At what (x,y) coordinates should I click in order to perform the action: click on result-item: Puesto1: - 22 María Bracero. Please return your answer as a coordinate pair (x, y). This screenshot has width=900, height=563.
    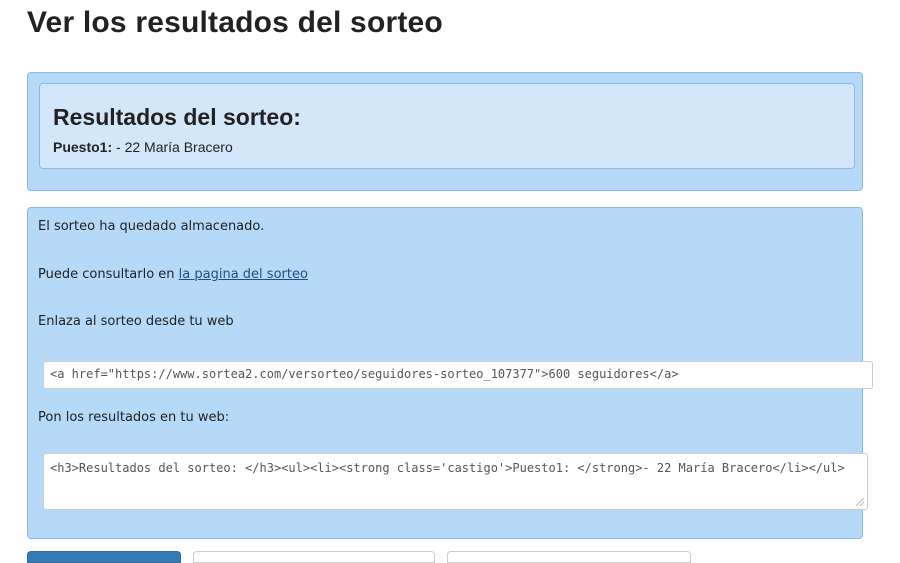
    Looking at the image, I should click on (143, 147).